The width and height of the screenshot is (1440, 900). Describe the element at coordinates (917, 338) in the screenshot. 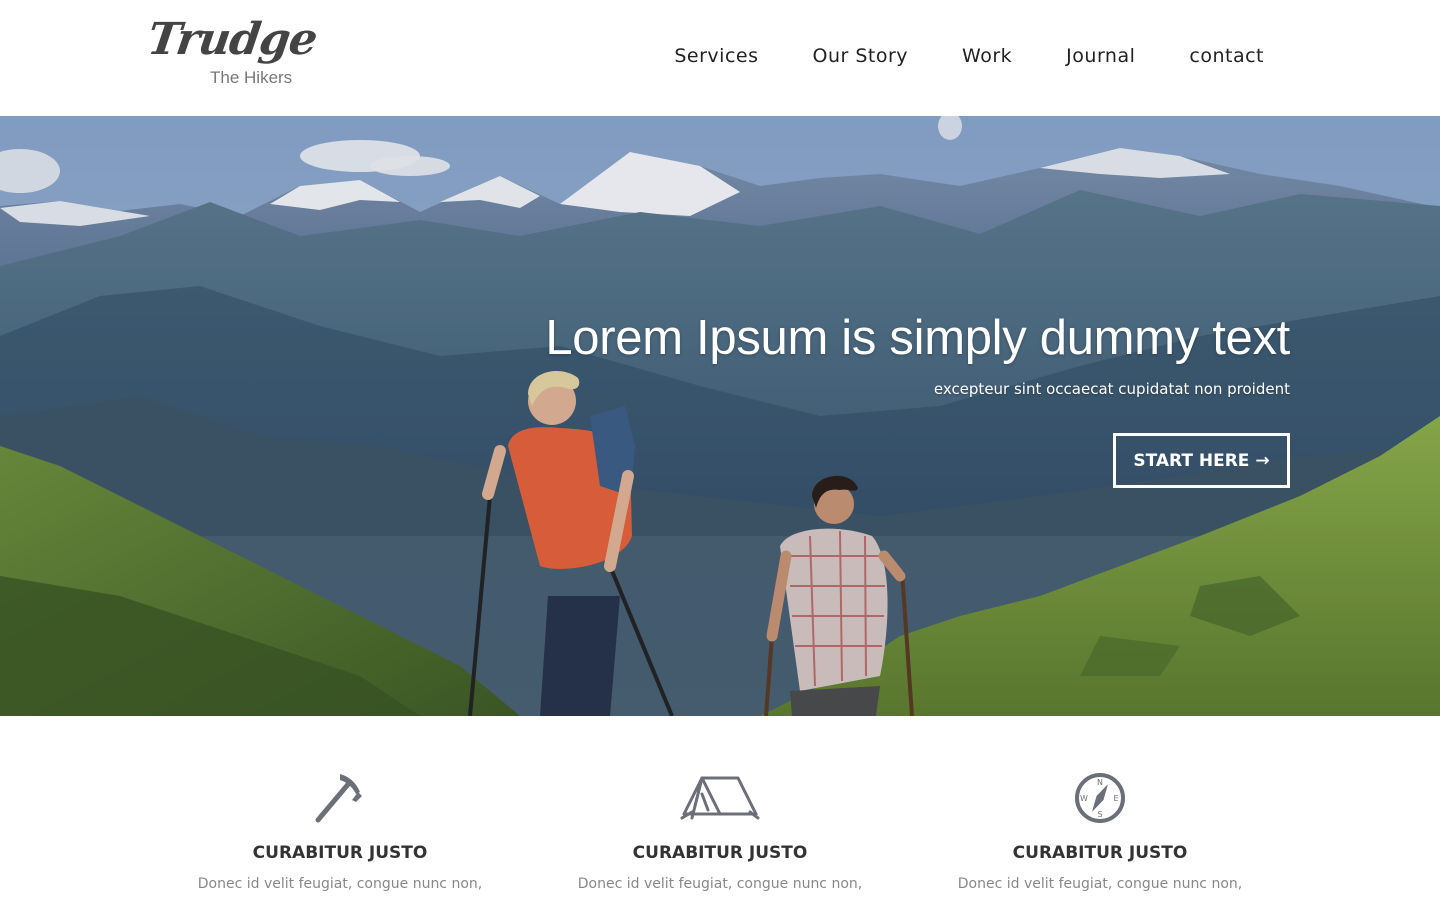

I see `hero-title: Lorem Ipsum is simply dummy text` at that location.